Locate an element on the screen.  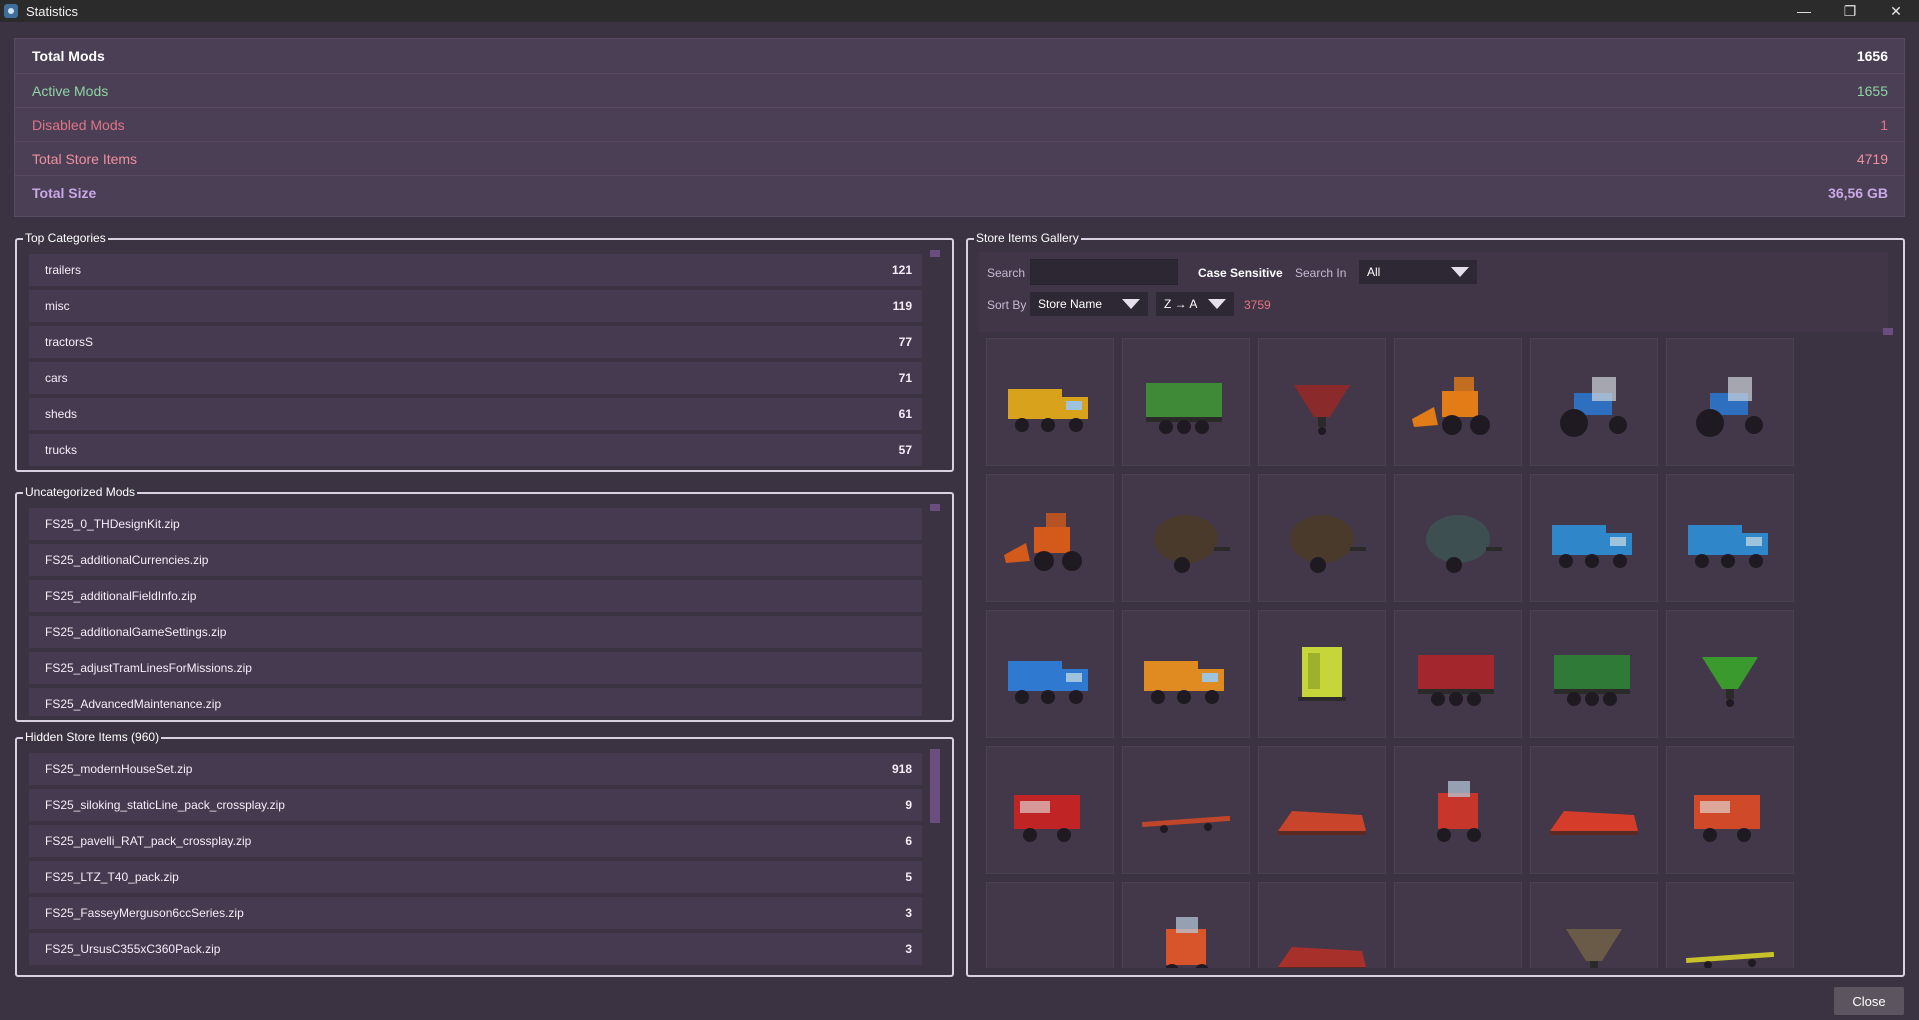
list-item: FS25_LTZ_T40_pack.zip 5 is located at coordinates (475, 877).